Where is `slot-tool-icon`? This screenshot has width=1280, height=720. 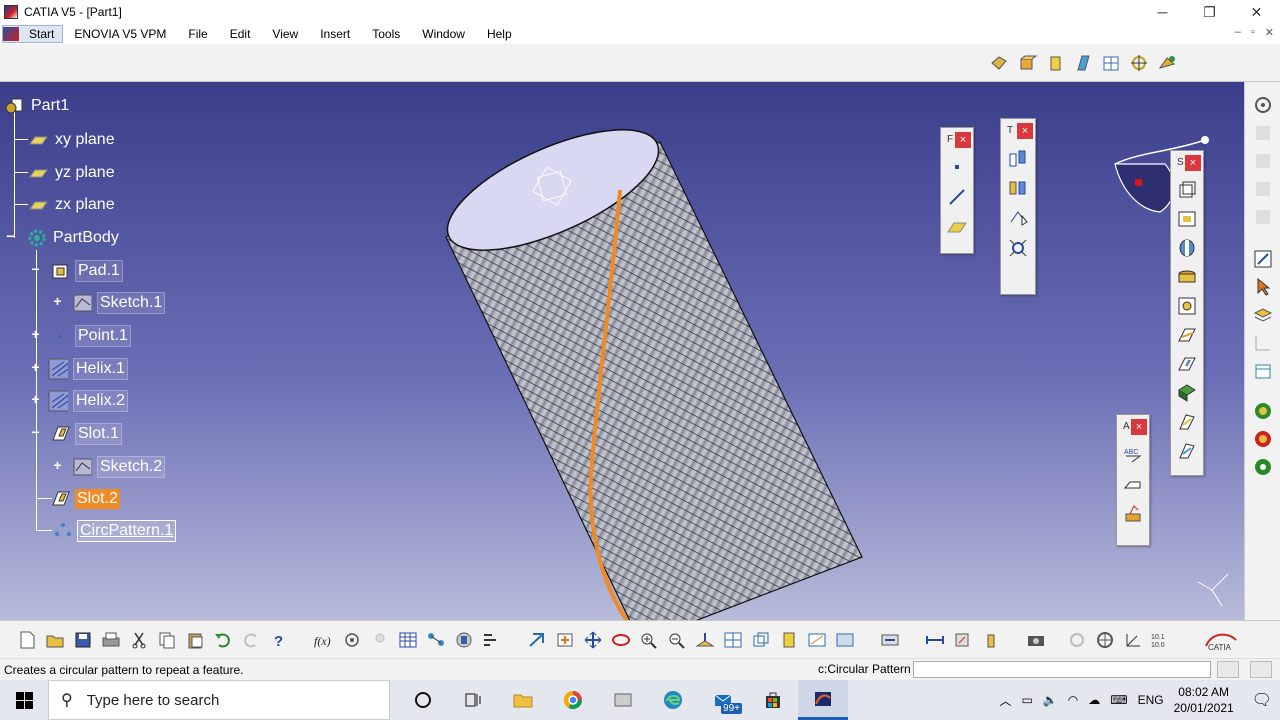
slot-tool-icon is located at coordinates (1187, 364).